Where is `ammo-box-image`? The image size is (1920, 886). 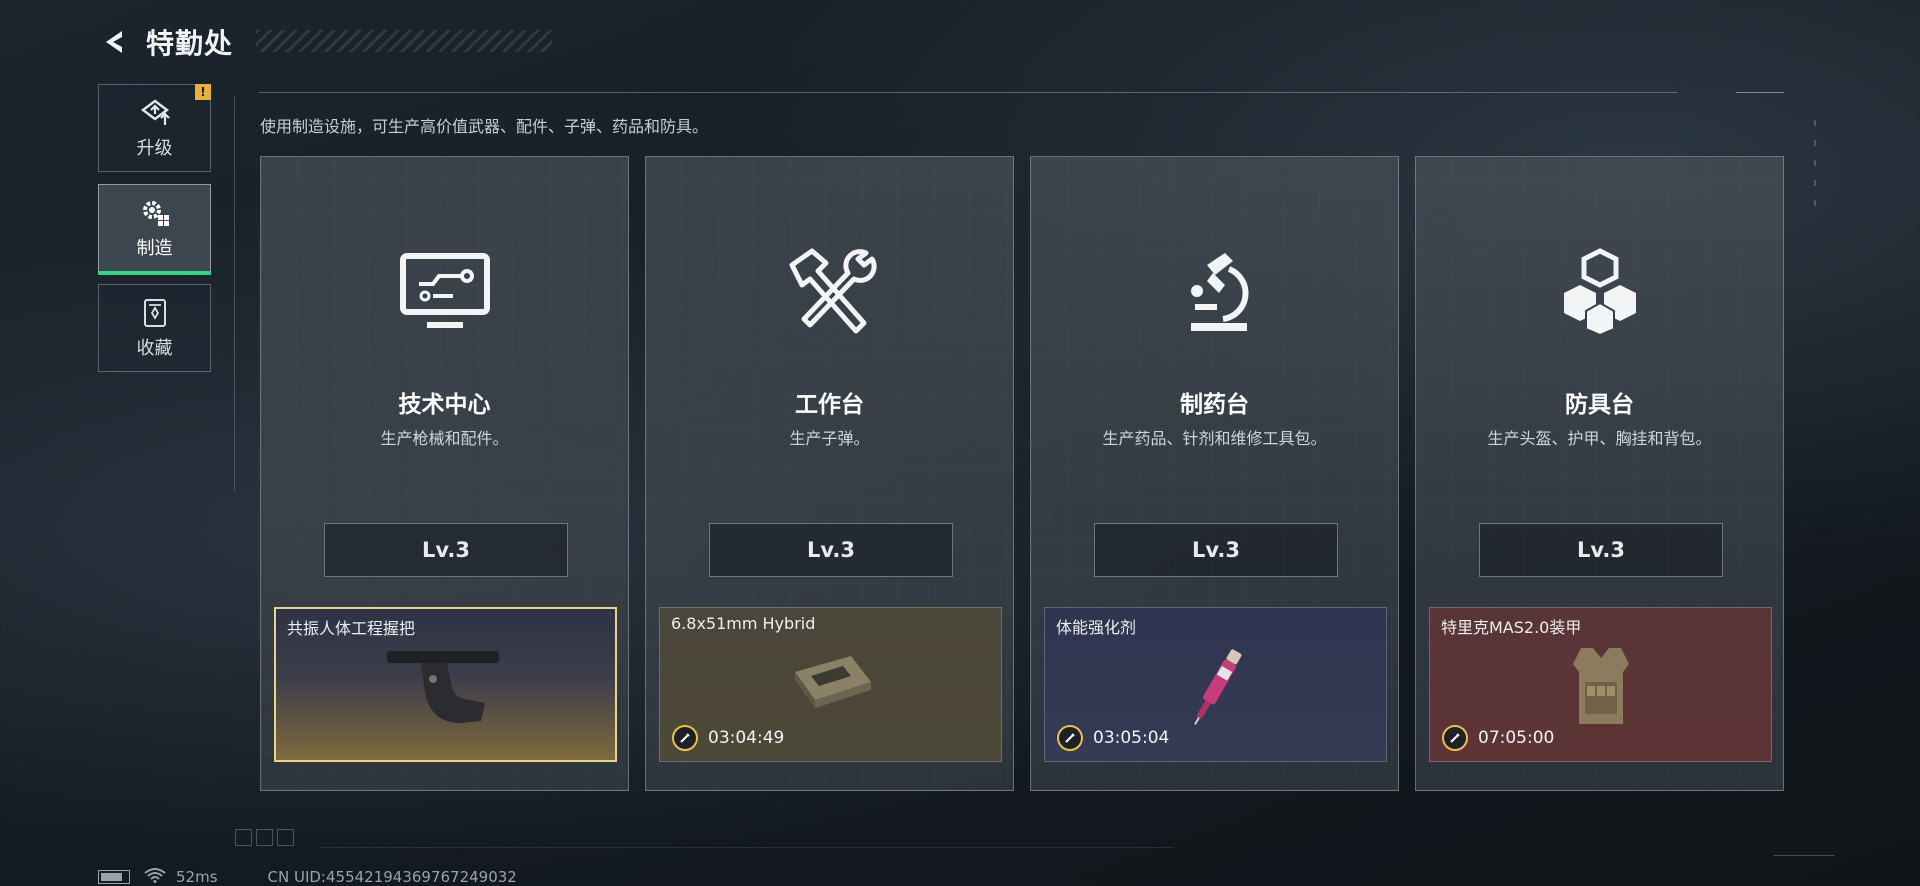 ammo-box-image is located at coordinates (832, 682).